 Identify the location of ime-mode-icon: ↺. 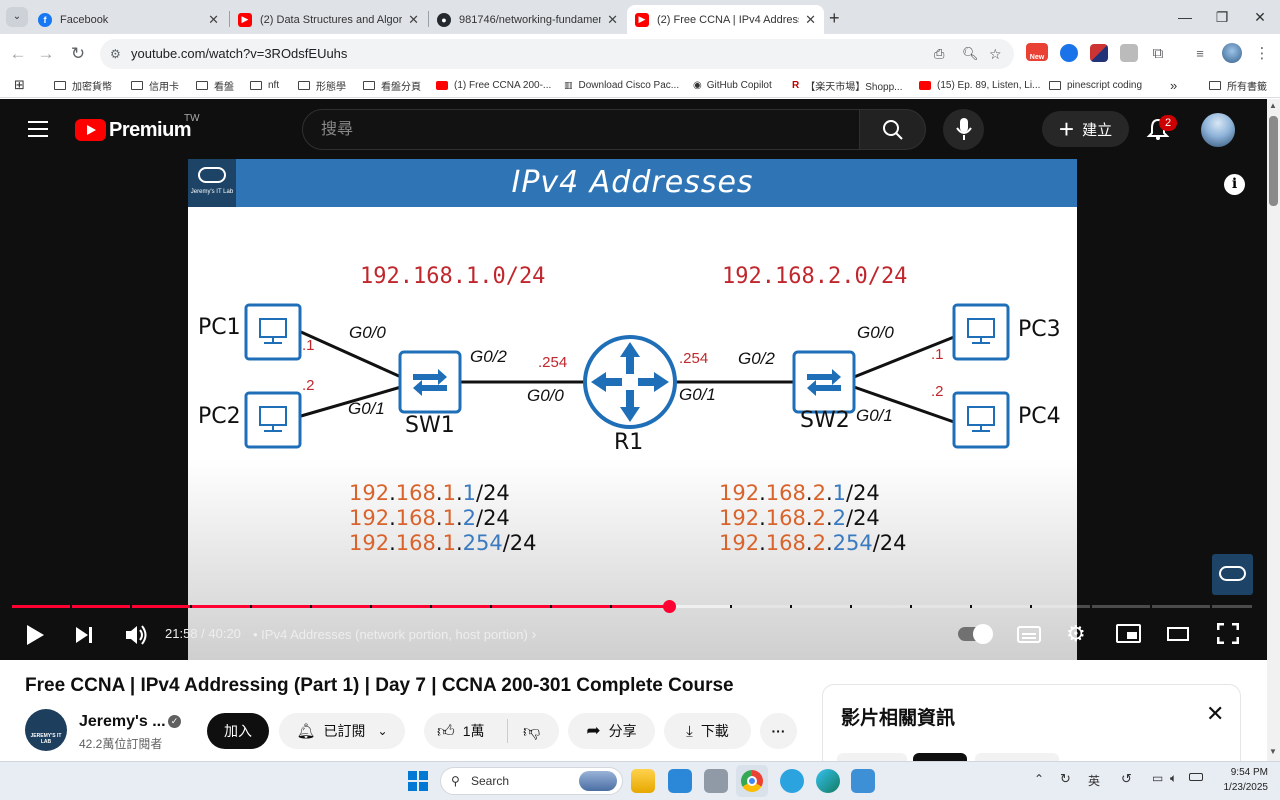
(1126, 779).